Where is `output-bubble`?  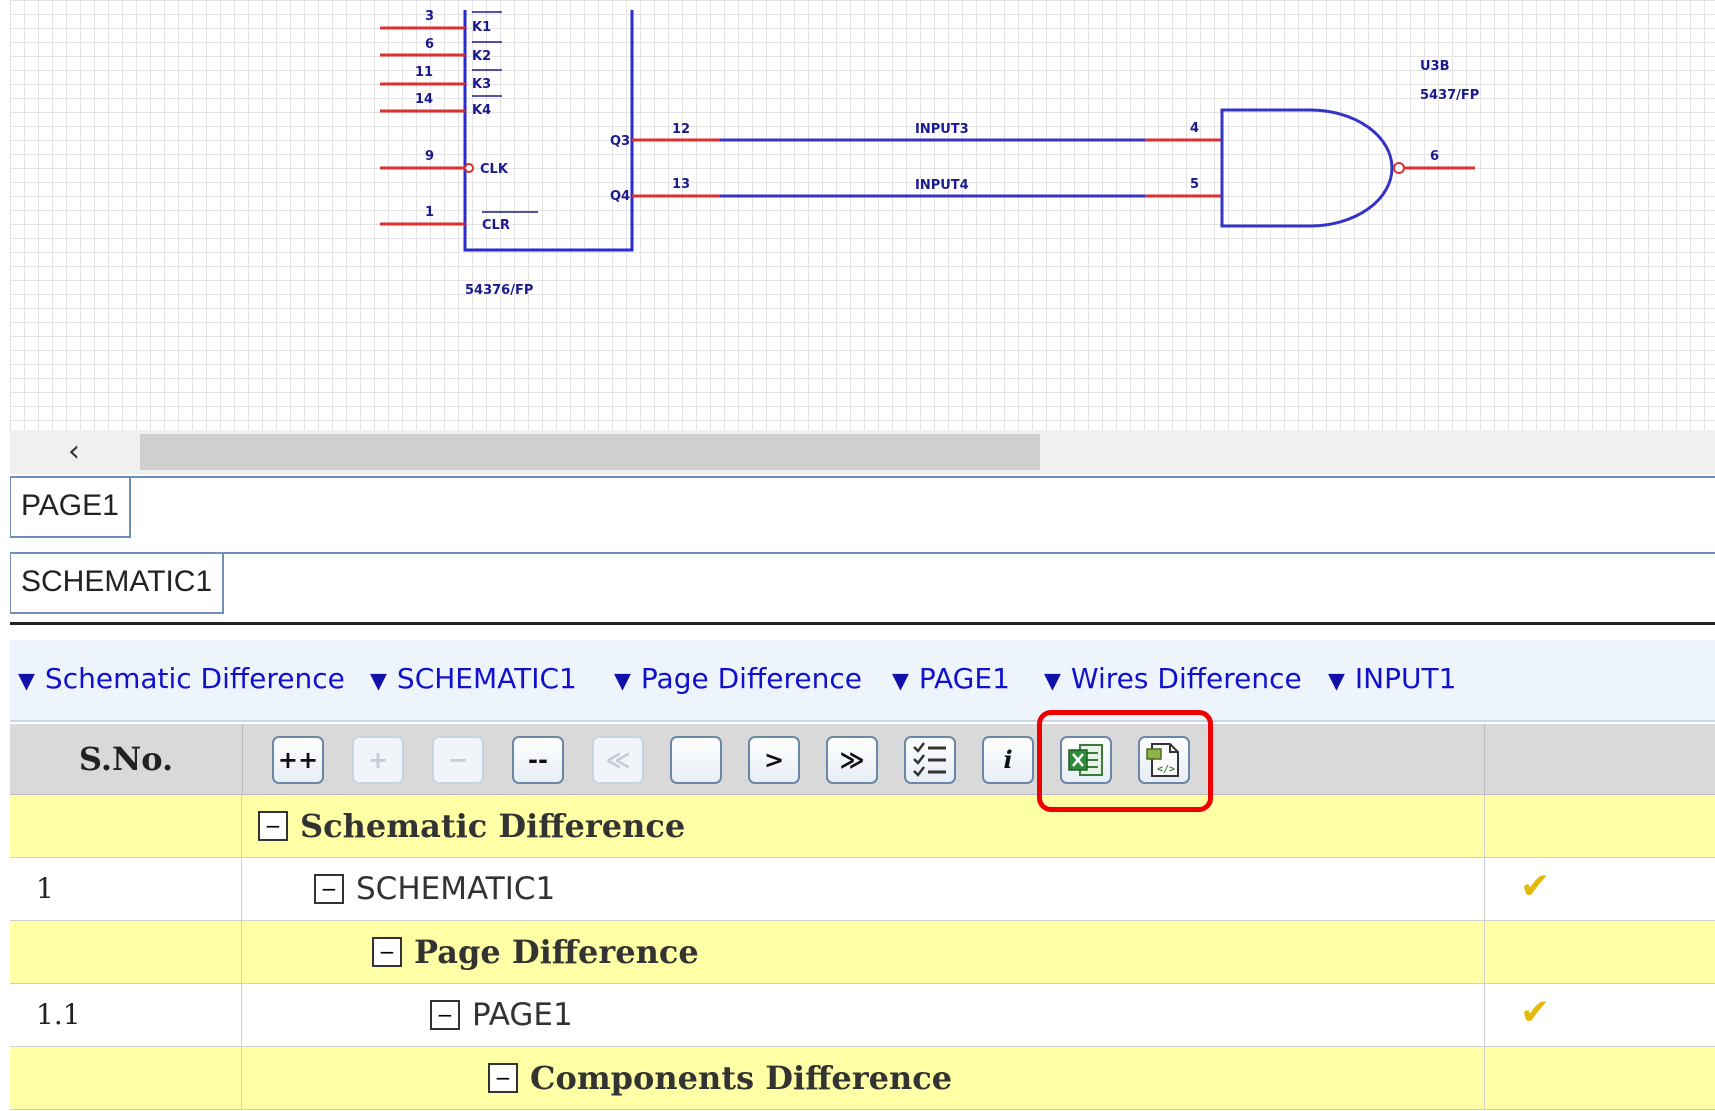
output-bubble is located at coordinates (1399, 168).